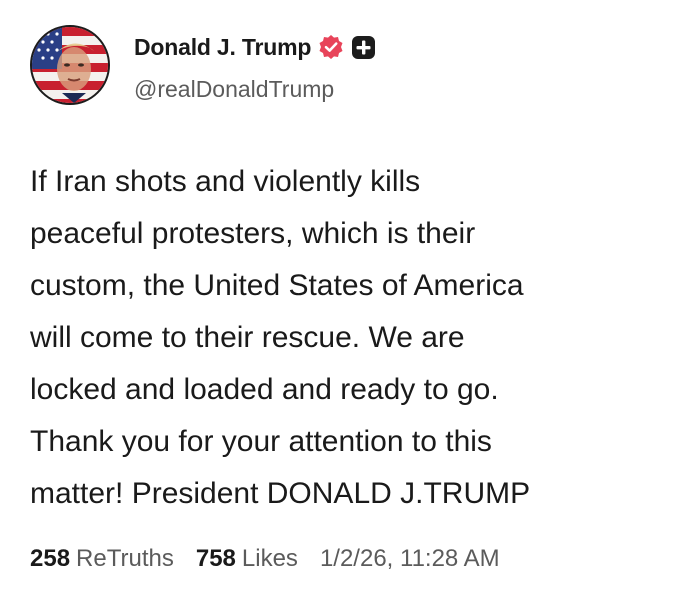 Image resolution: width=690 pixels, height=596 pixels. I want to click on retruths-stat: 258 ReTruths, so click(102, 559).